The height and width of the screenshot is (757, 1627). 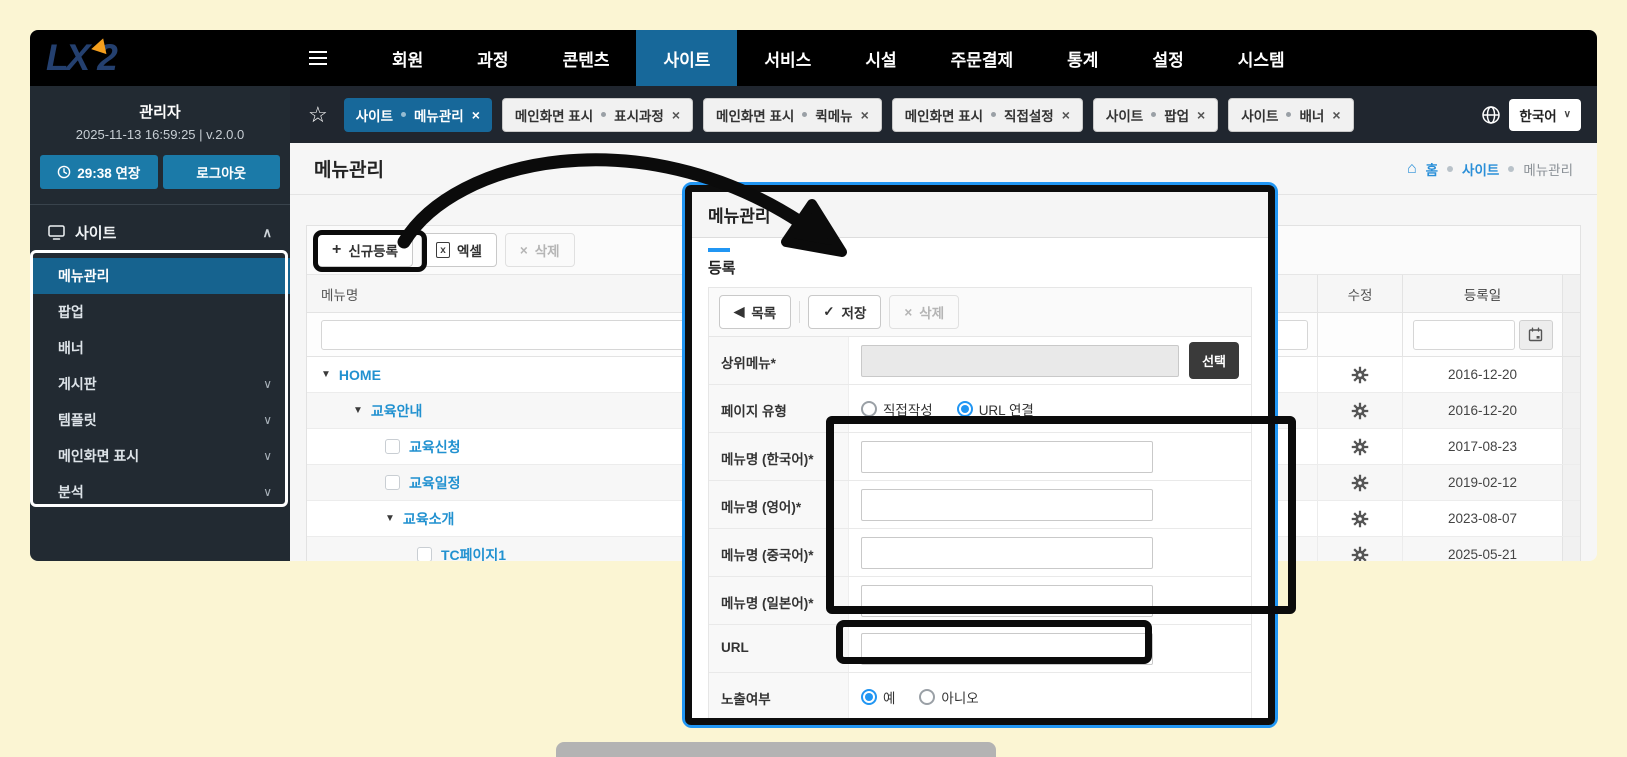 What do you see at coordinates (1480, 169) in the screenshot?
I see `breadcrumb-site: 사이트` at bounding box center [1480, 169].